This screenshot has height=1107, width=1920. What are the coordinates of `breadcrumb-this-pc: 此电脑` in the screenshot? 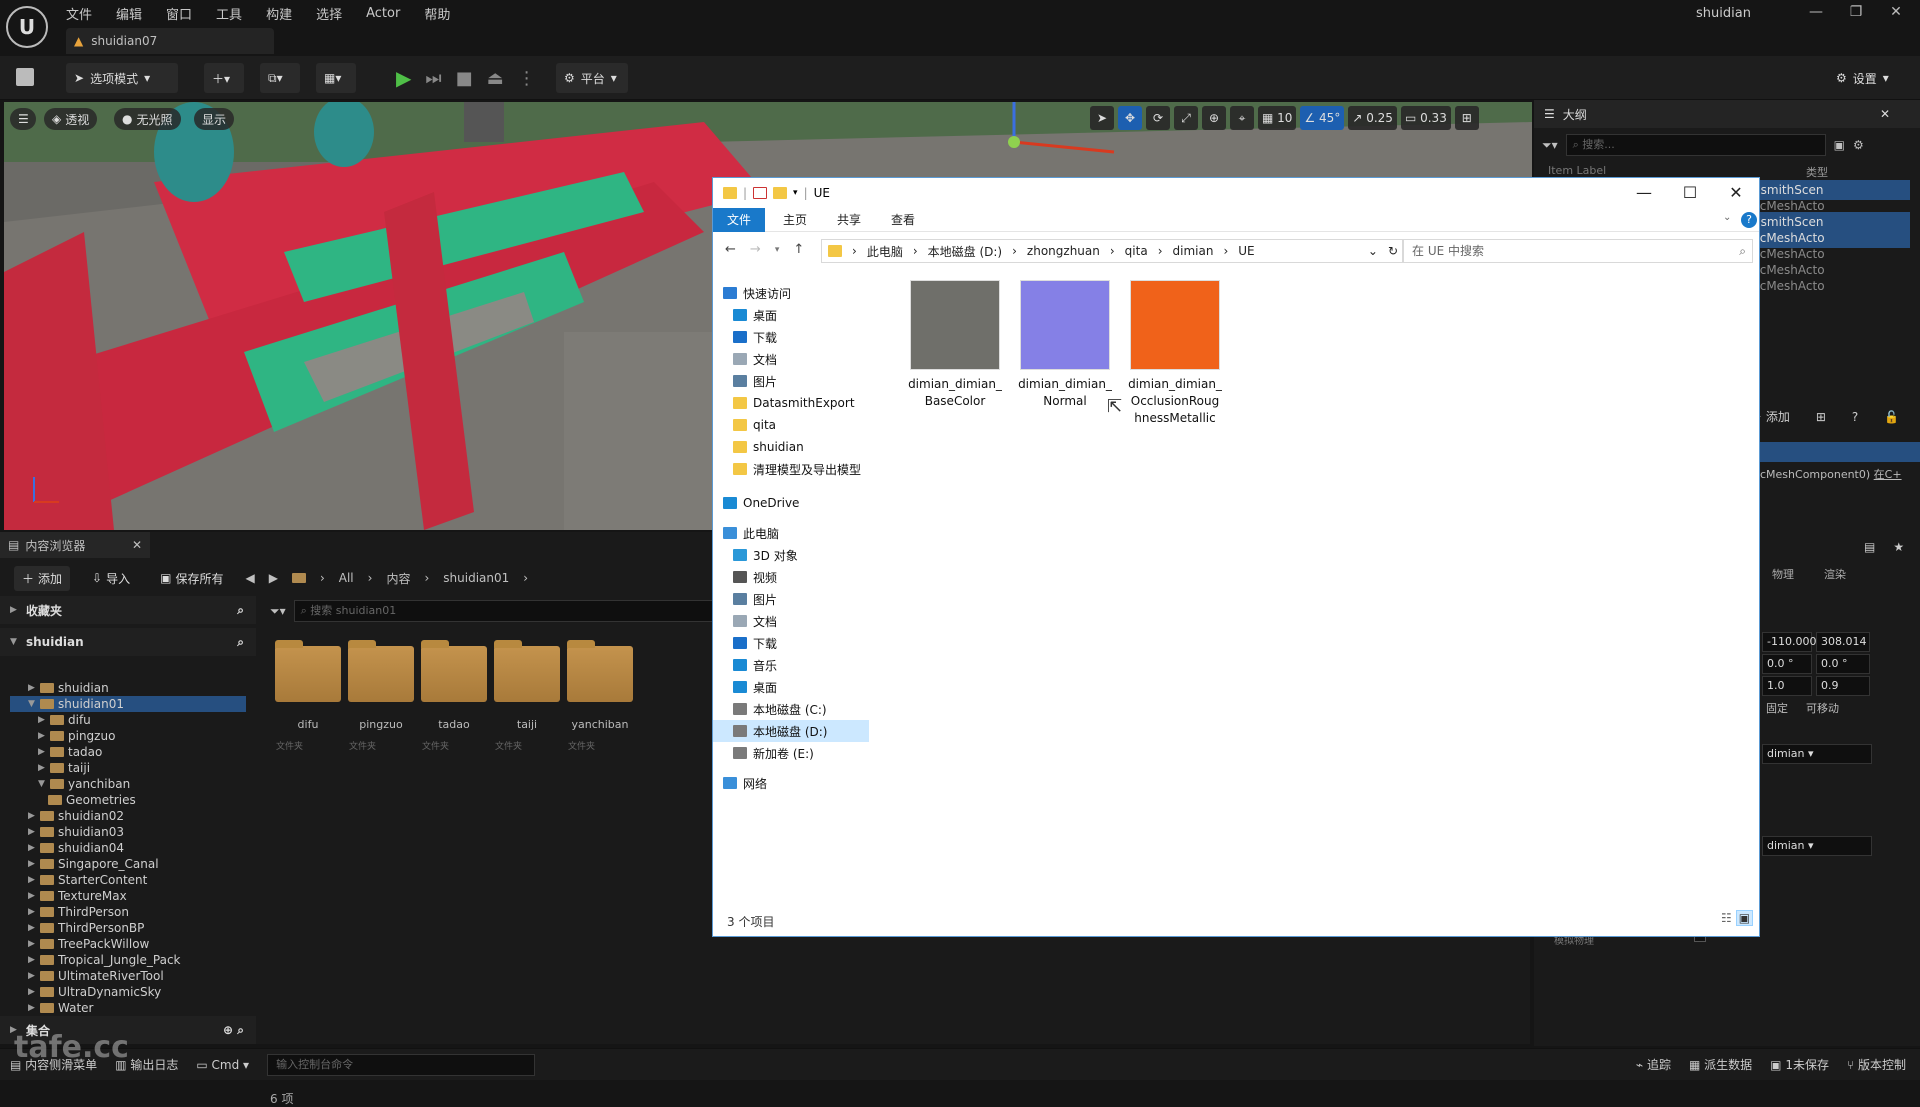 It's located at (885, 251).